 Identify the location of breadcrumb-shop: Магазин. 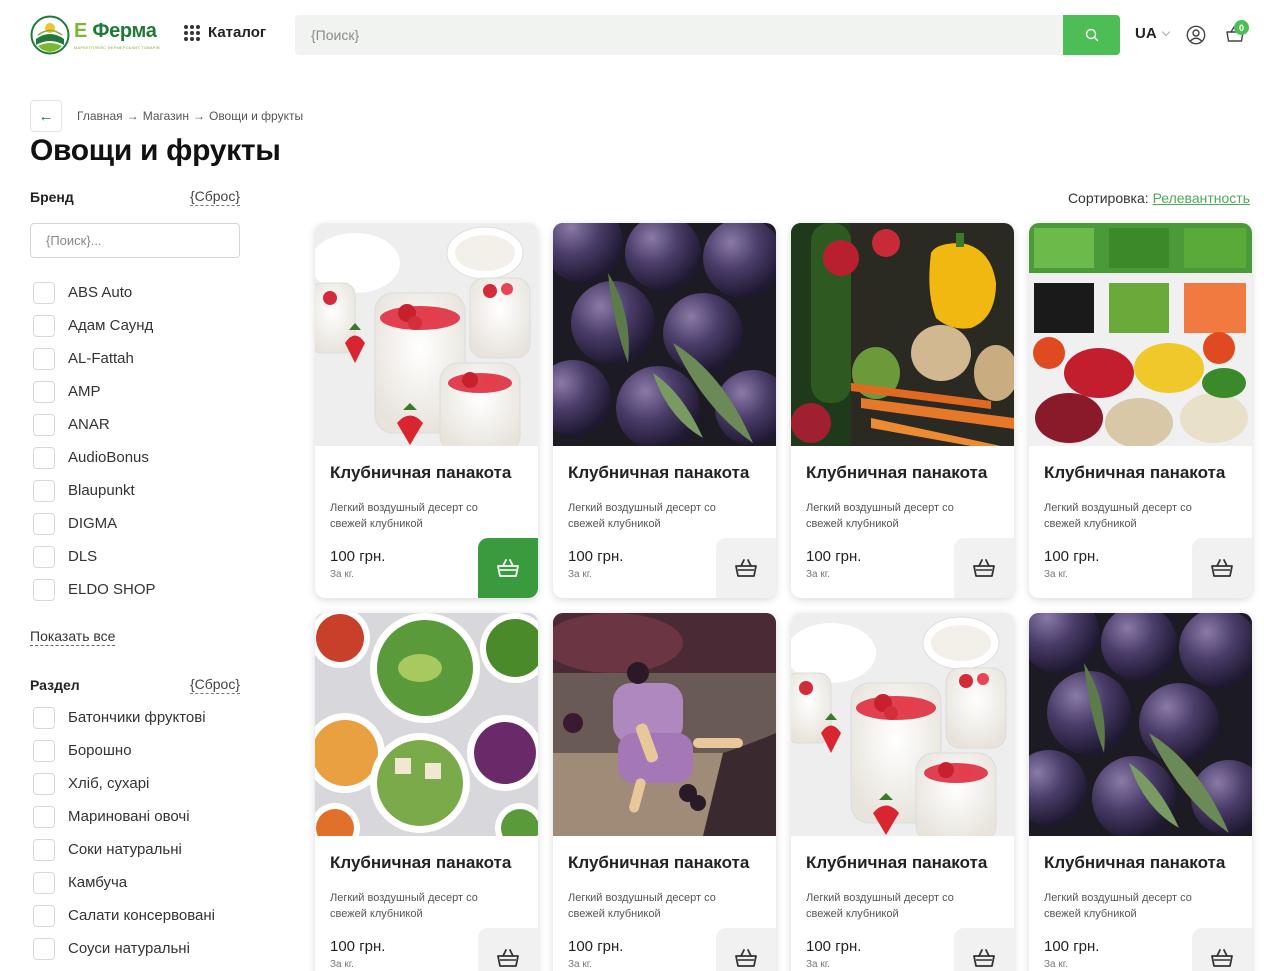
(166, 116).